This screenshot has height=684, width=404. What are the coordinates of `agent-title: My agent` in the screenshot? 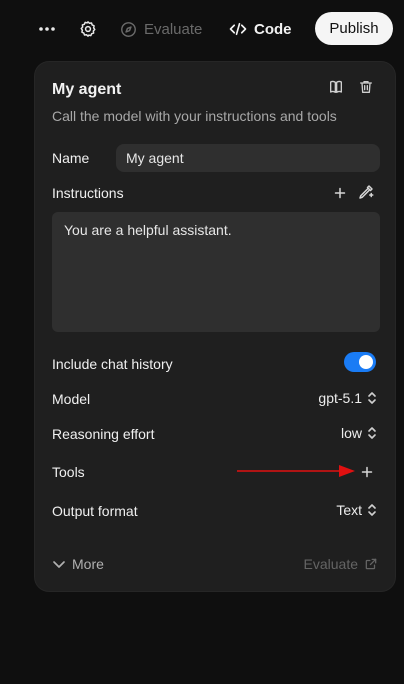 It's located at (87, 89).